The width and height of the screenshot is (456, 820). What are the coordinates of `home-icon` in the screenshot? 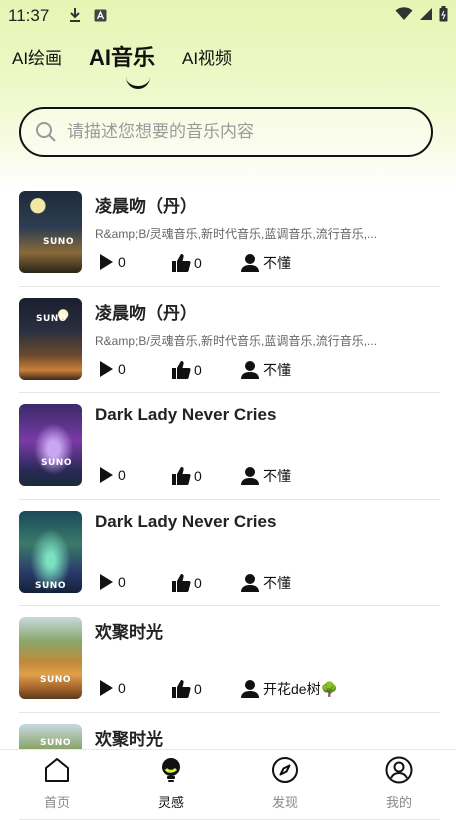 It's located at (57, 770).